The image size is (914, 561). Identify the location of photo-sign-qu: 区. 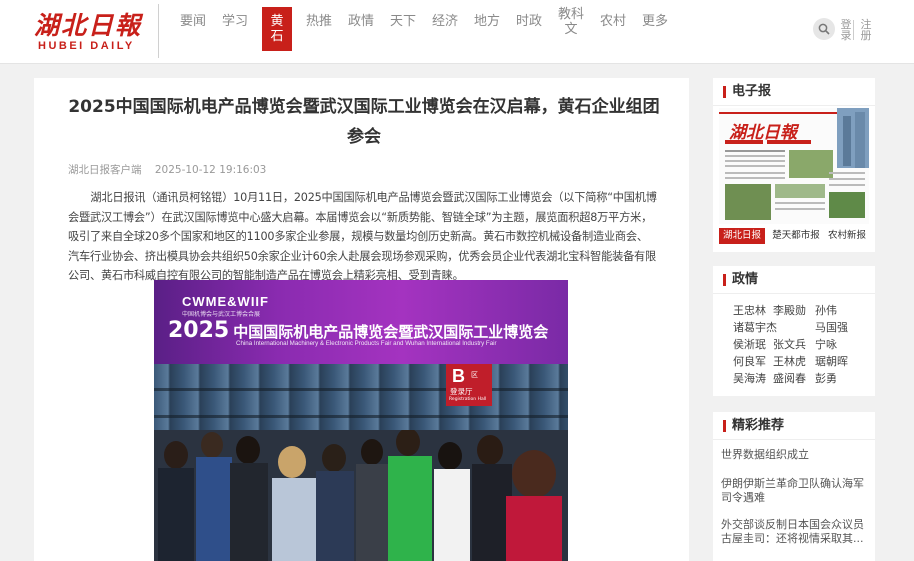
(474, 375).